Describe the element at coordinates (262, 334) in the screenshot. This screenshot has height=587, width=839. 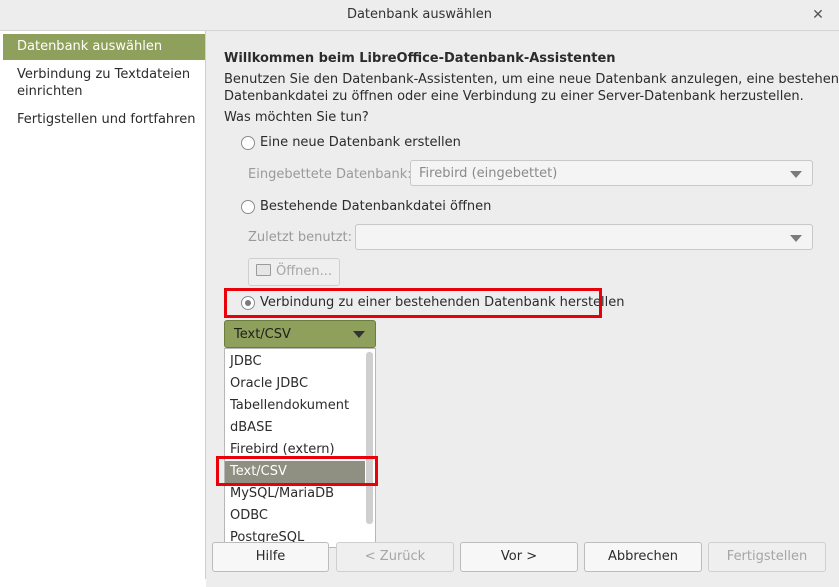
I see `connection-type-value: Text/CSV` at that location.